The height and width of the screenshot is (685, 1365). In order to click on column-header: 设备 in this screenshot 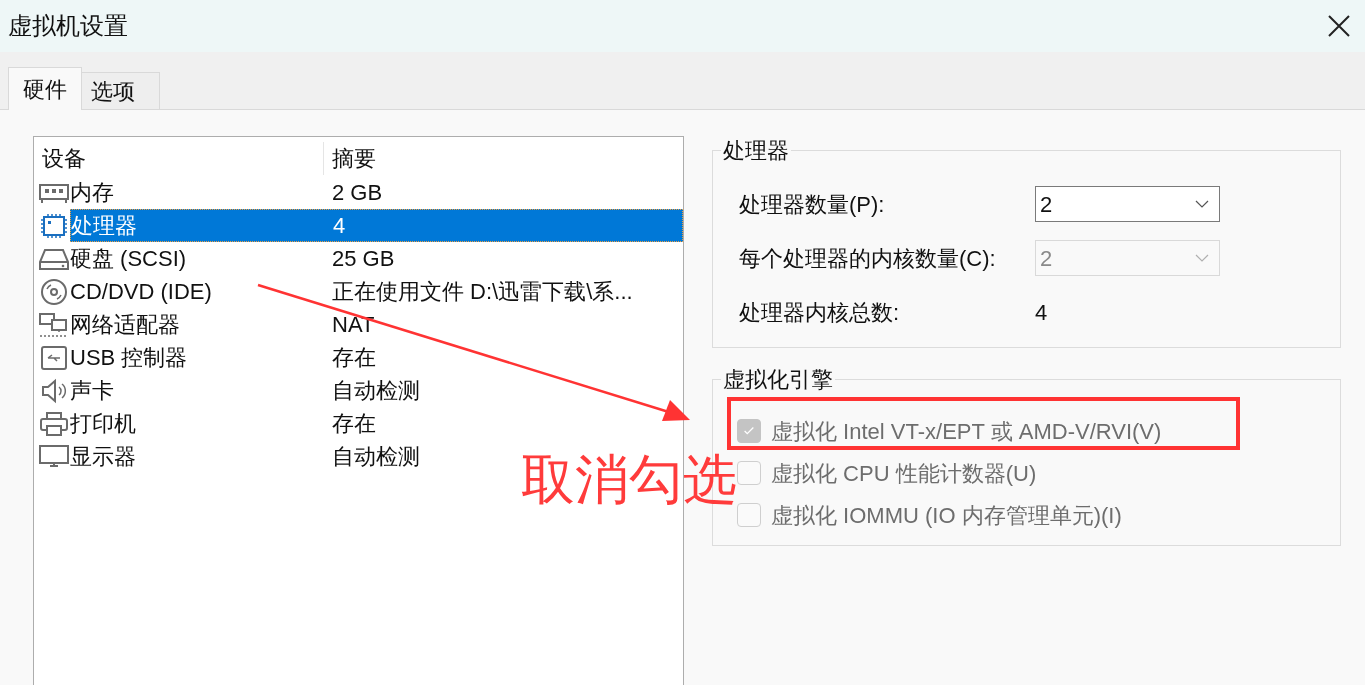, I will do `click(179, 158)`.